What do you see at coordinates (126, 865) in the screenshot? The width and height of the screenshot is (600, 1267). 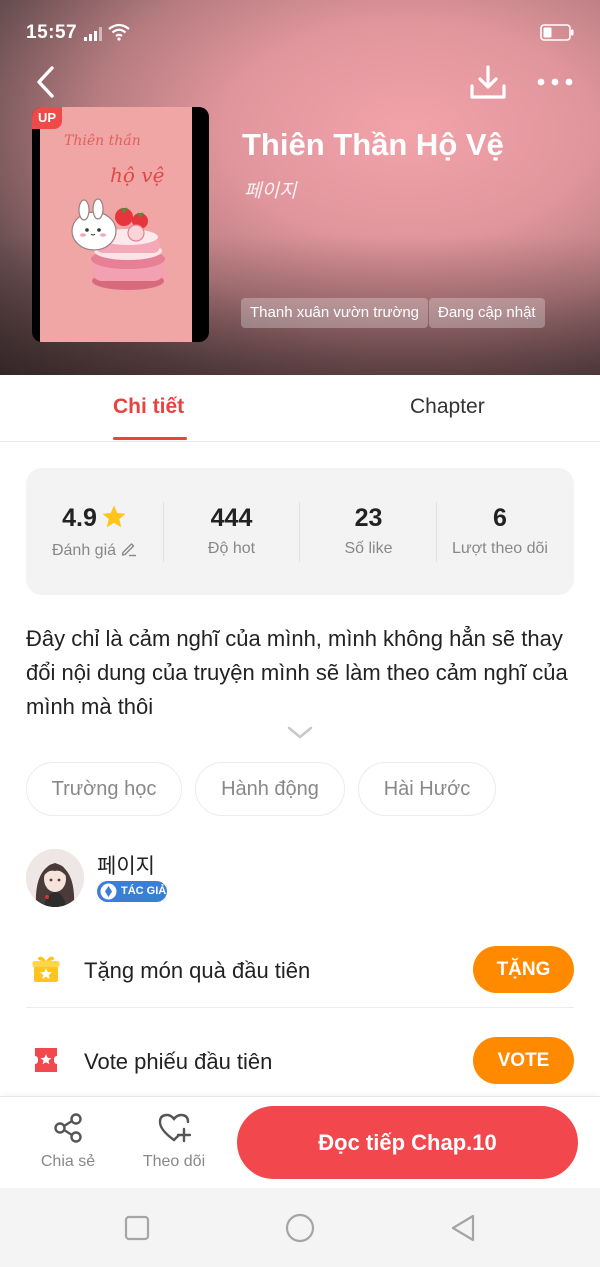 I see `author-name: 페이지` at bounding box center [126, 865].